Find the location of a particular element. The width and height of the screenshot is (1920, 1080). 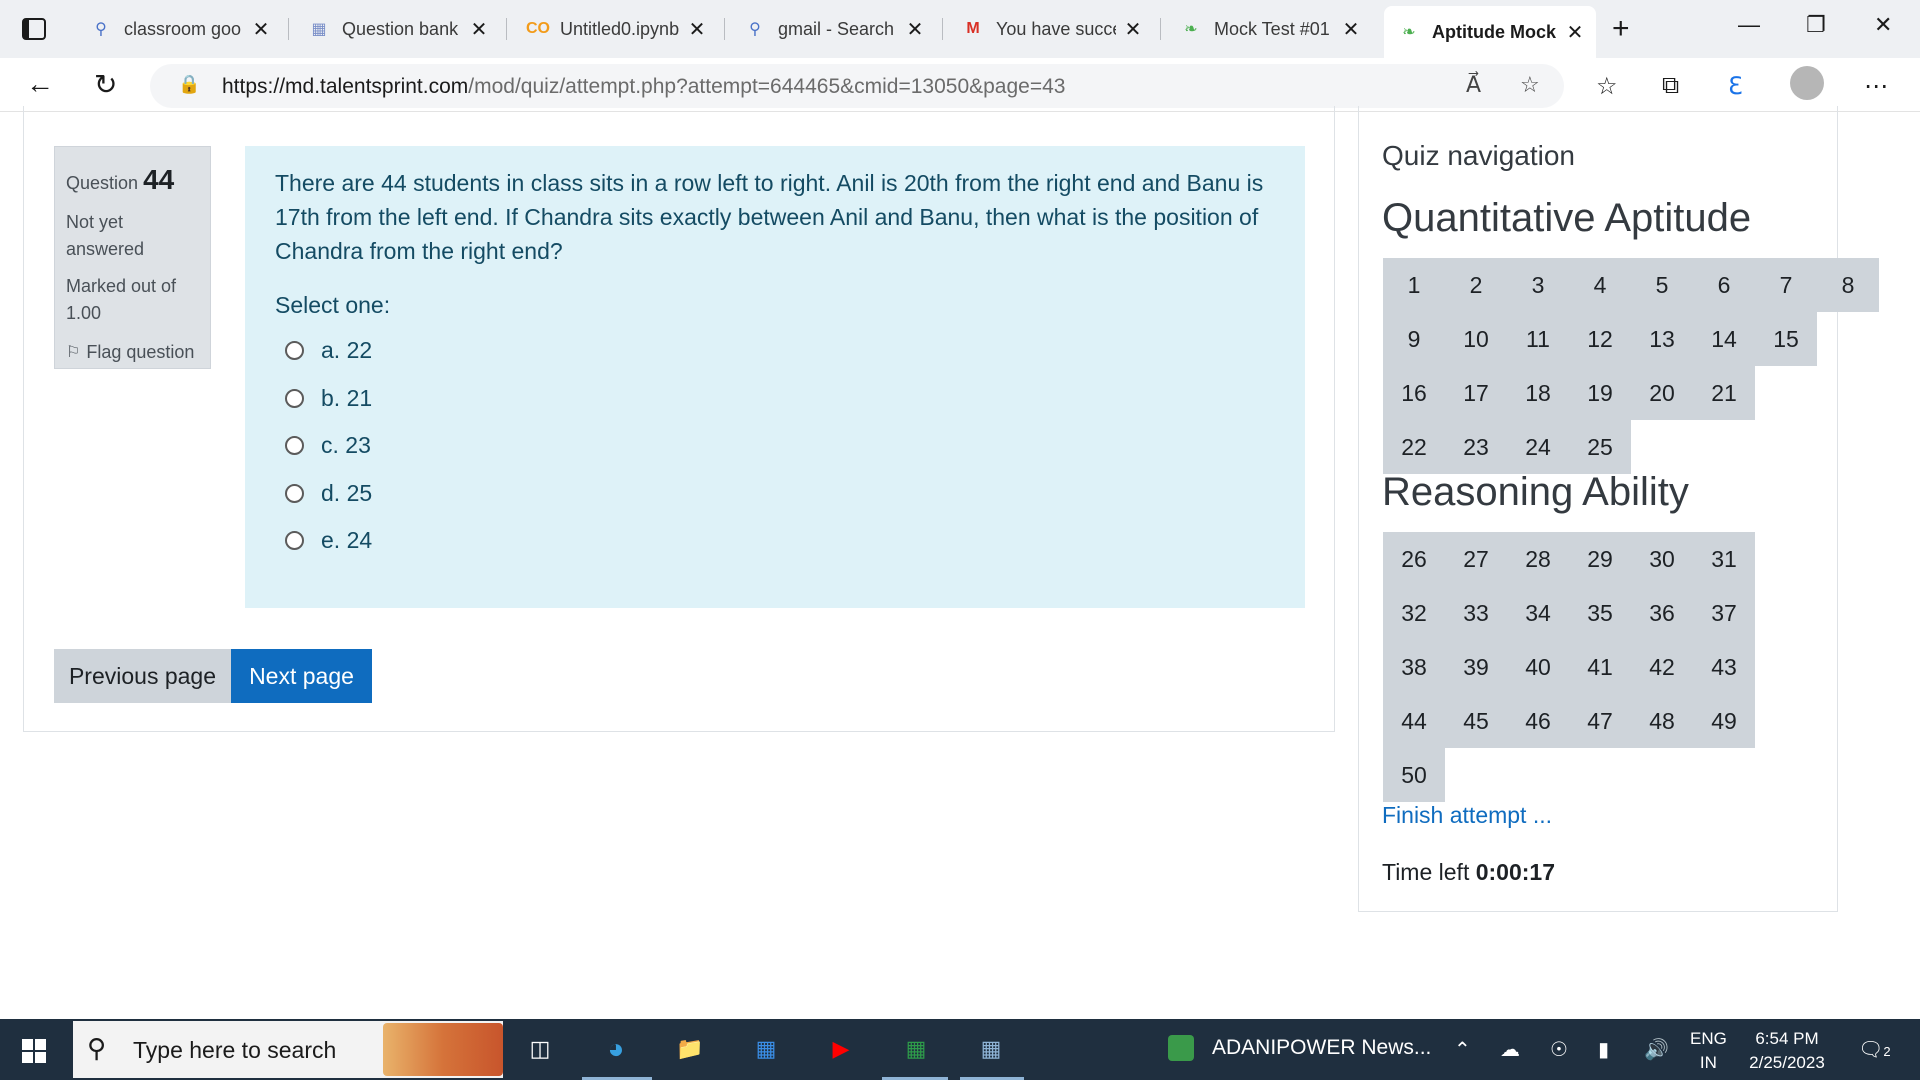

quiz-nav-button: 7 is located at coordinates (1786, 285).